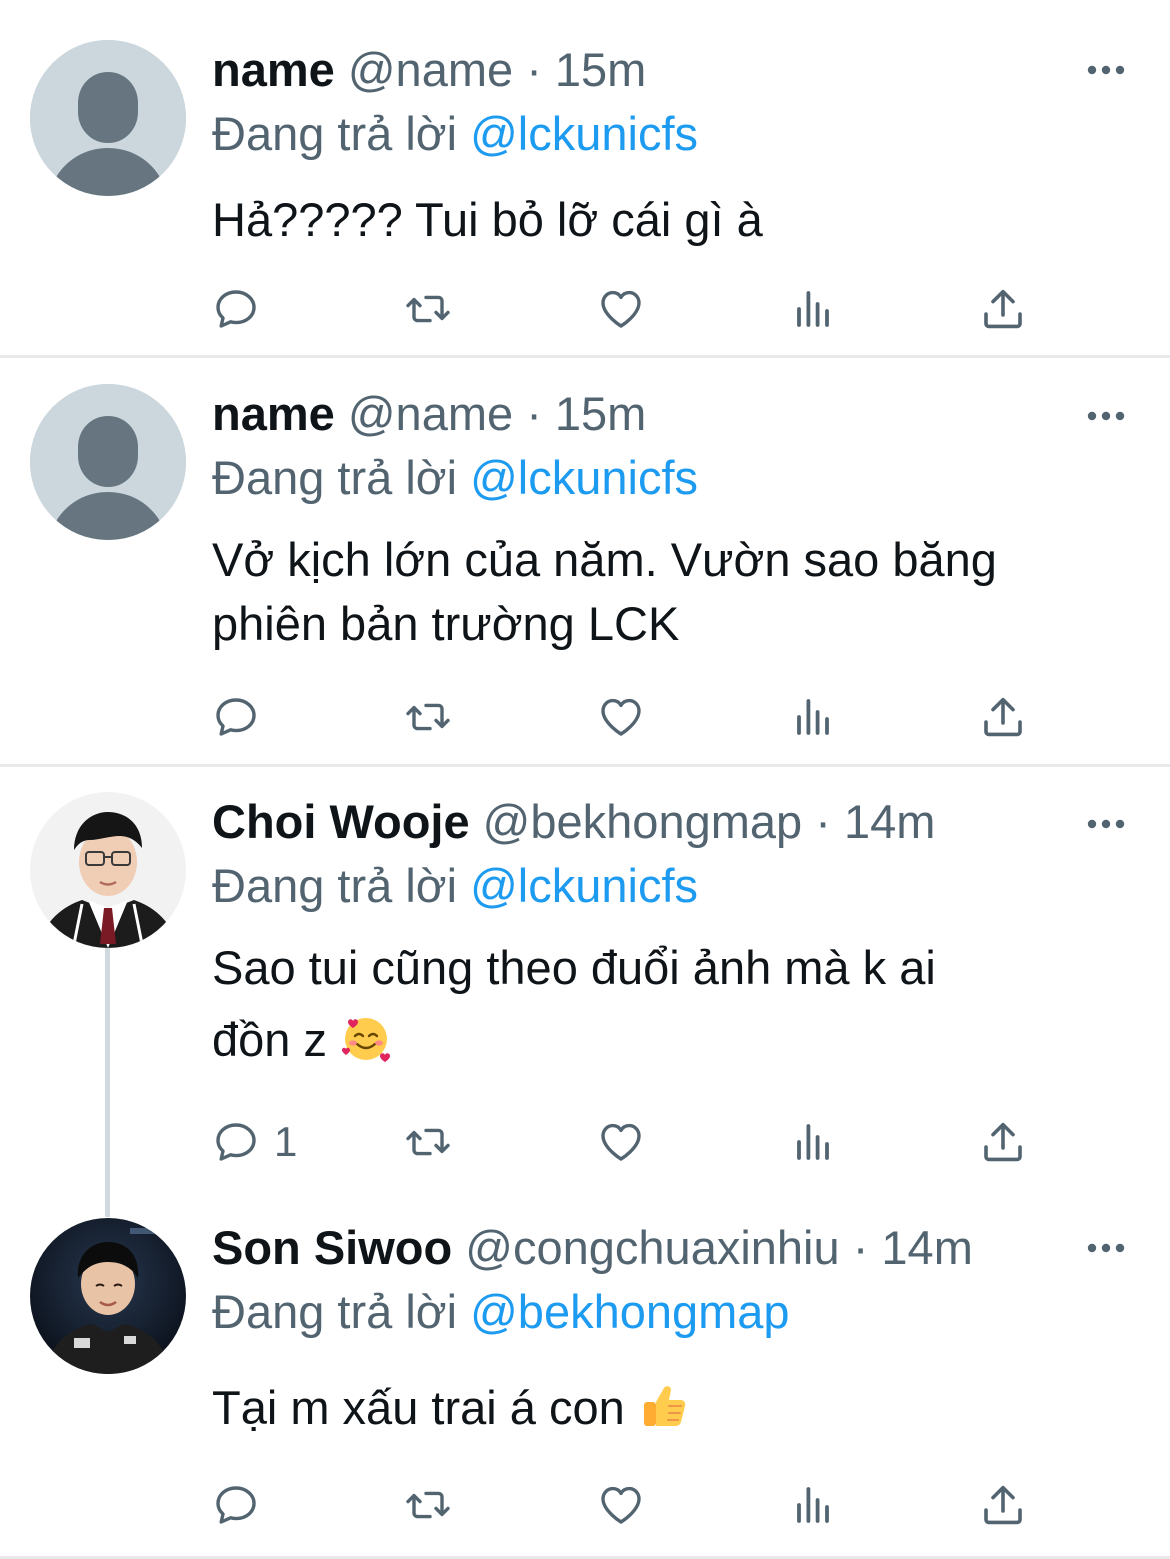  Describe the element at coordinates (672, 1040) in the screenshot. I see `tweet-text-line-with-emoji: đồn z` at that location.